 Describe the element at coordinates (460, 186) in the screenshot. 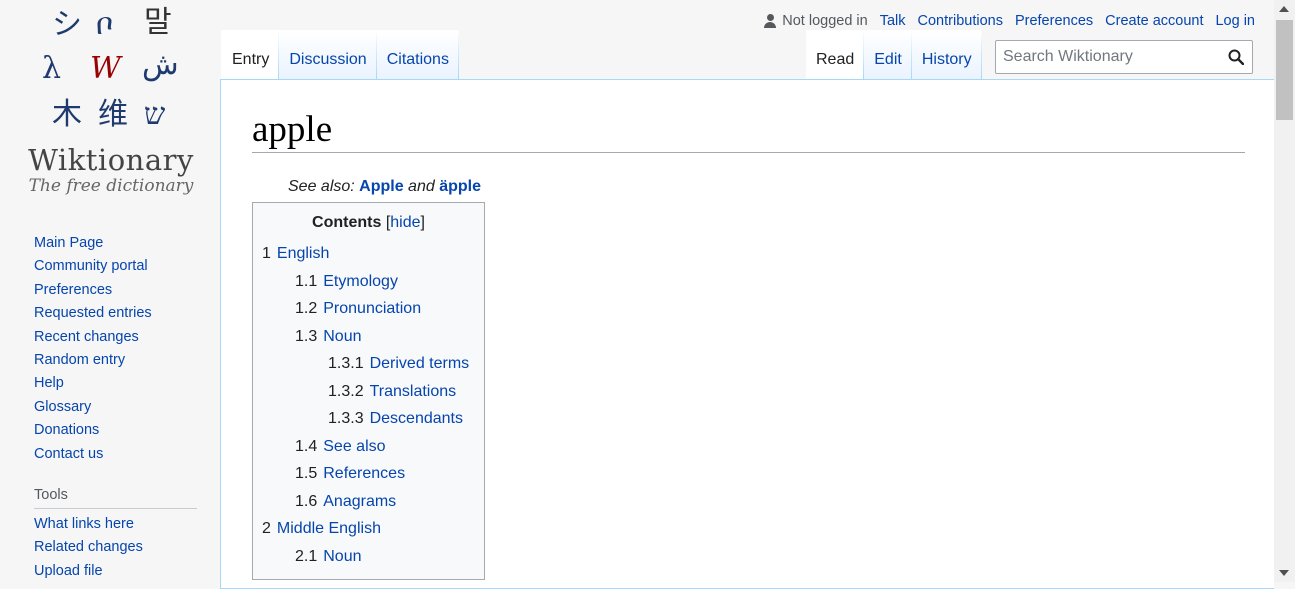

I see `see-also-link-apple-umlaut: äpple` at that location.